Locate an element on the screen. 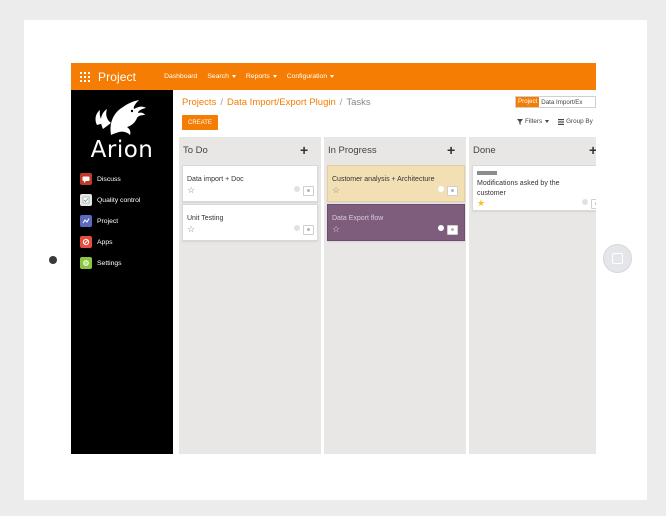 The width and height of the screenshot is (666, 516). sidebar-item-discuss: Discuss is located at coordinates (100, 179).